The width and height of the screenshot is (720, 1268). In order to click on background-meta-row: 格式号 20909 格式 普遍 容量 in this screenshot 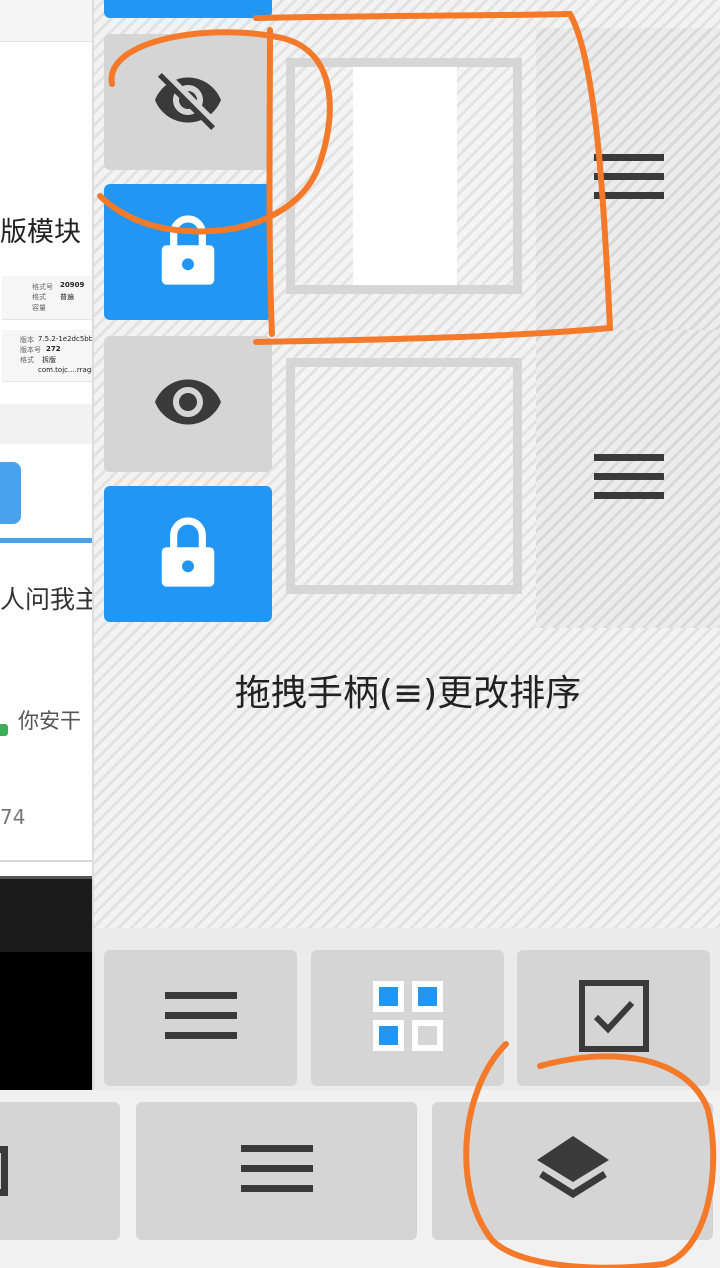, I will do `click(50, 298)`.